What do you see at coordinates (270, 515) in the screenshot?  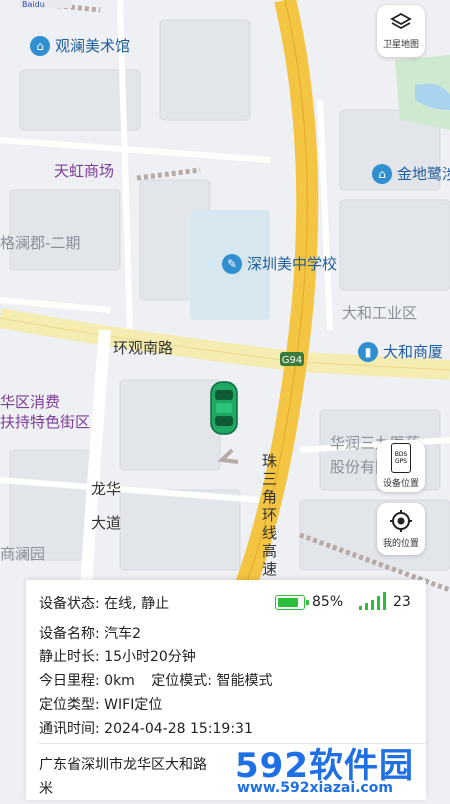 I see `road-label-zhusanjiao: 珠三角环线高速` at bounding box center [270, 515].